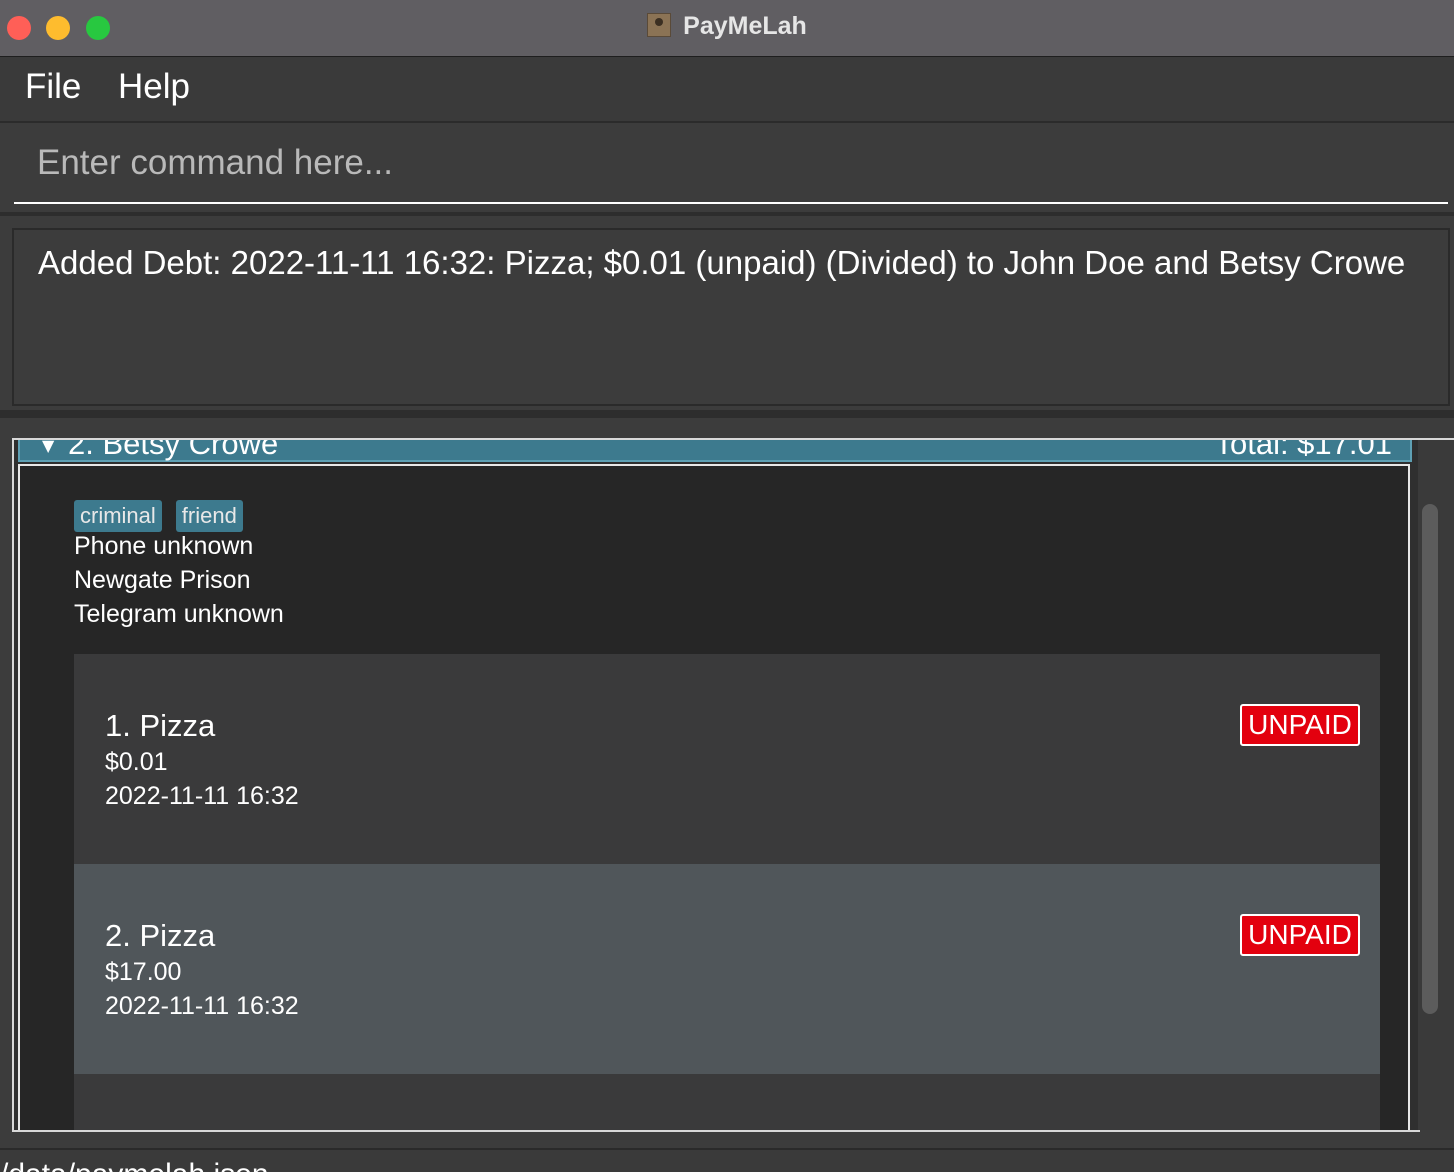 The image size is (1454, 1172). What do you see at coordinates (143, 972) in the screenshot?
I see `debt-amount: $17.00` at bounding box center [143, 972].